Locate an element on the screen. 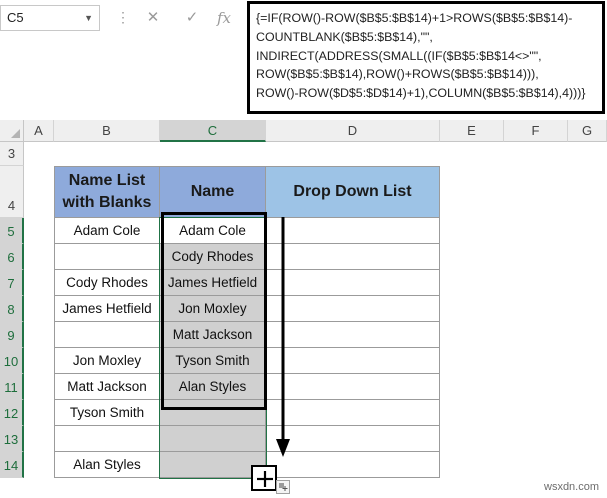 This screenshot has height=498, width=607. column-header-g: G is located at coordinates (587, 131).